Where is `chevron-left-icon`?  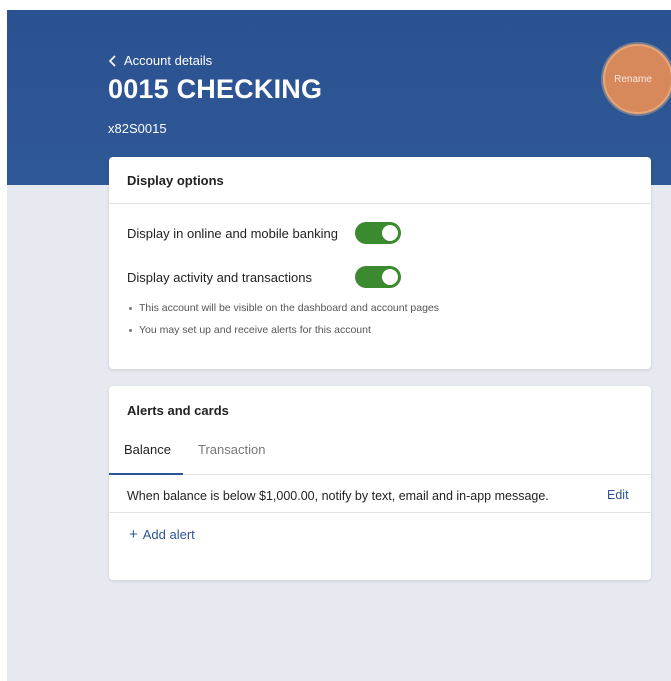
chevron-left-icon is located at coordinates (113, 61).